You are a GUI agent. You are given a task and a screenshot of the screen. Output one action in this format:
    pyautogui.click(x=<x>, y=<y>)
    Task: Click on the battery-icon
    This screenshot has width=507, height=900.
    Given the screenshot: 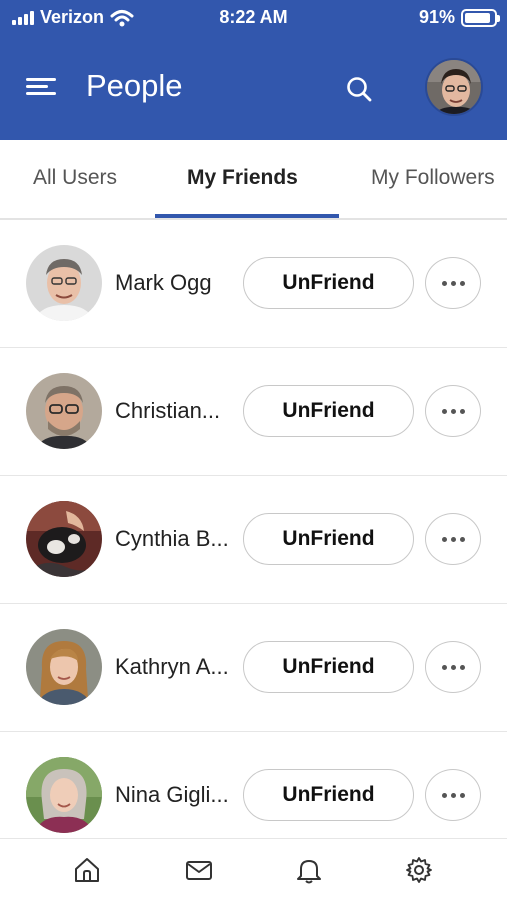 What is the action you would take?
    pyautogui.click(x=480, y=17)
    